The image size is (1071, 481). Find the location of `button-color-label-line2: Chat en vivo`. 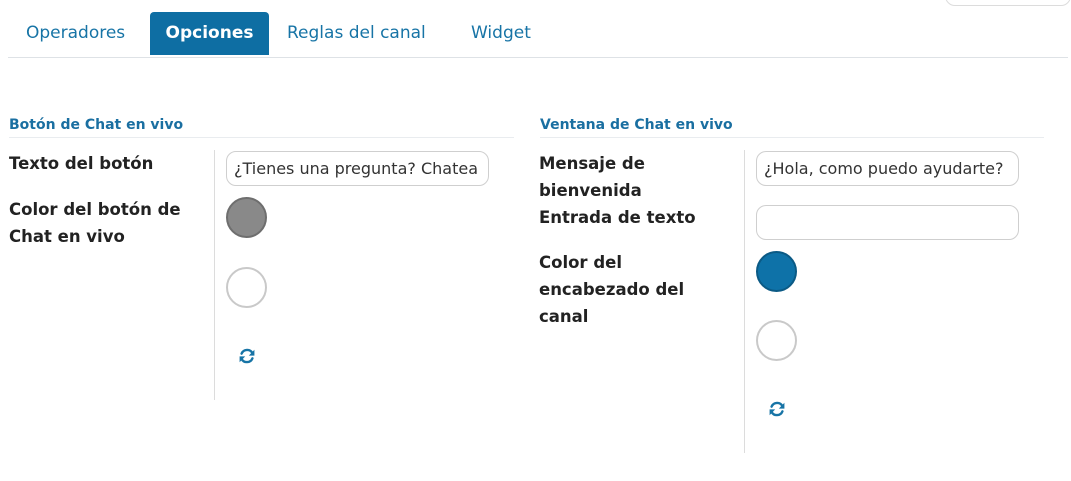

button-color-label-line2: Chat en vivo is located at coordinates (67, 236).